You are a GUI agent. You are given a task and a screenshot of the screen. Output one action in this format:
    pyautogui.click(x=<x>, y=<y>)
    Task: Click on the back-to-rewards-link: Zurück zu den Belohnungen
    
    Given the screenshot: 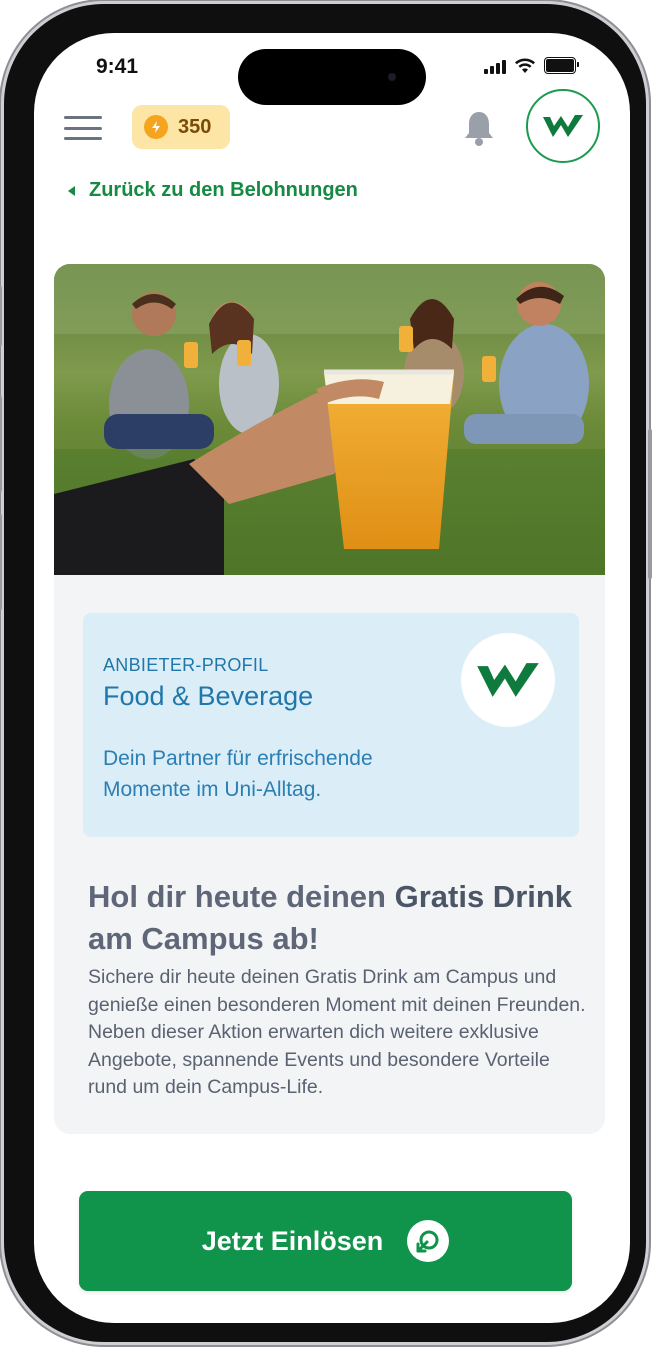 What is the action you would take?
    pyautogui.click(x=213, y=190)
    